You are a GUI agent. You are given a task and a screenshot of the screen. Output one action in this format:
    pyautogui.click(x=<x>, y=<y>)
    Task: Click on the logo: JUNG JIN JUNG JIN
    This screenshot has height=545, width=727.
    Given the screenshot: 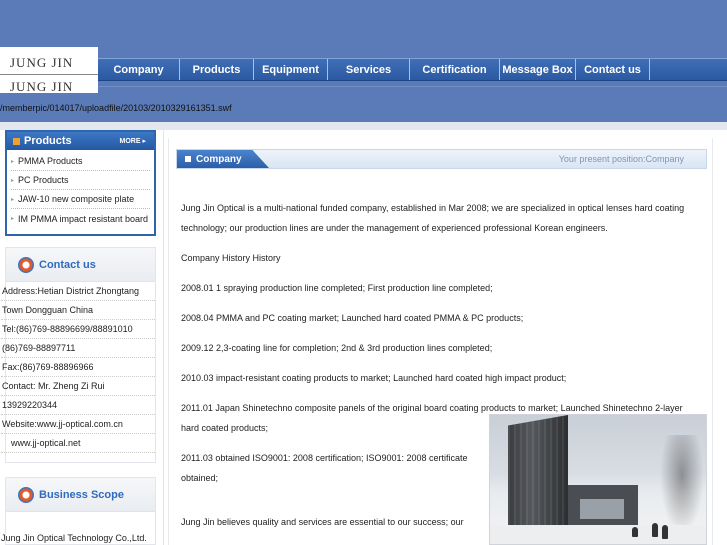 What is the action you would take?
    pyautogui.click(x=49, y=70)
    